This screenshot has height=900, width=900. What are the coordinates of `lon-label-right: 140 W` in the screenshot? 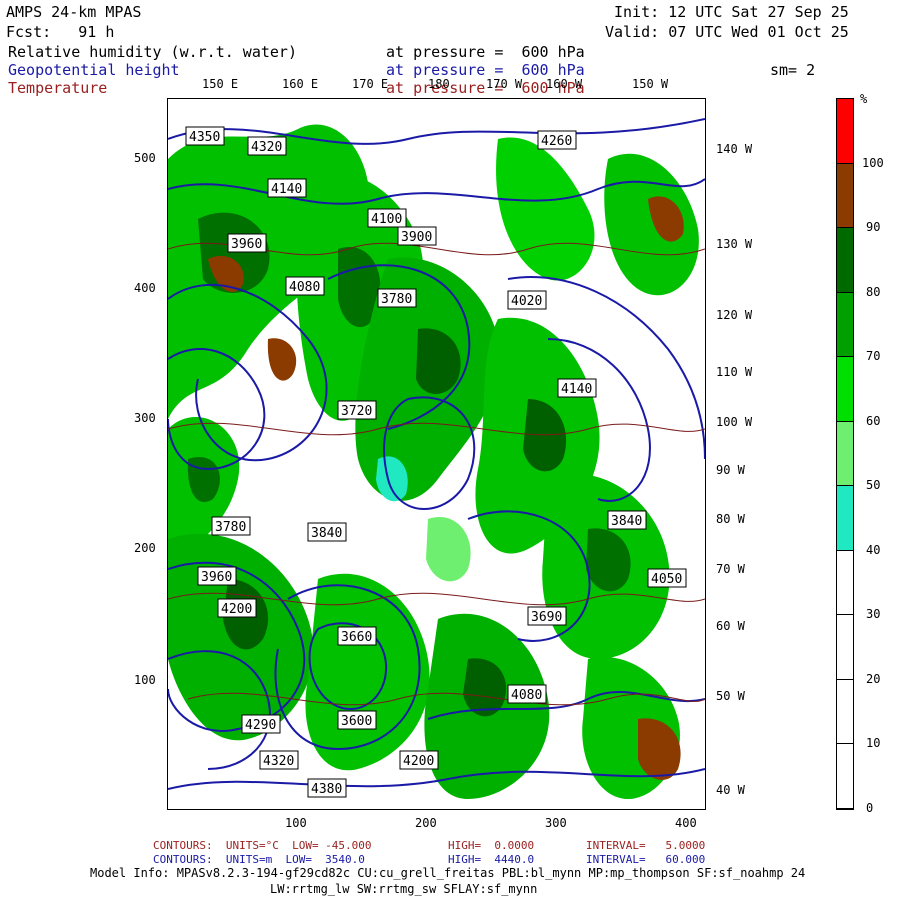 It's located at (734, 149).